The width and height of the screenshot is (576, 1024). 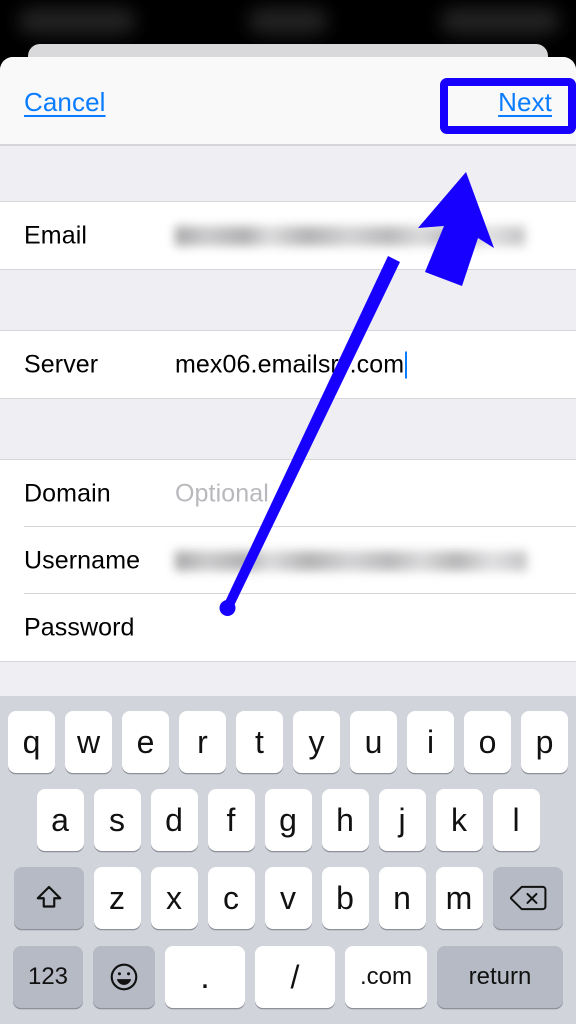 I want to click on form-section-gap-middle, so click(x=288, y=300).